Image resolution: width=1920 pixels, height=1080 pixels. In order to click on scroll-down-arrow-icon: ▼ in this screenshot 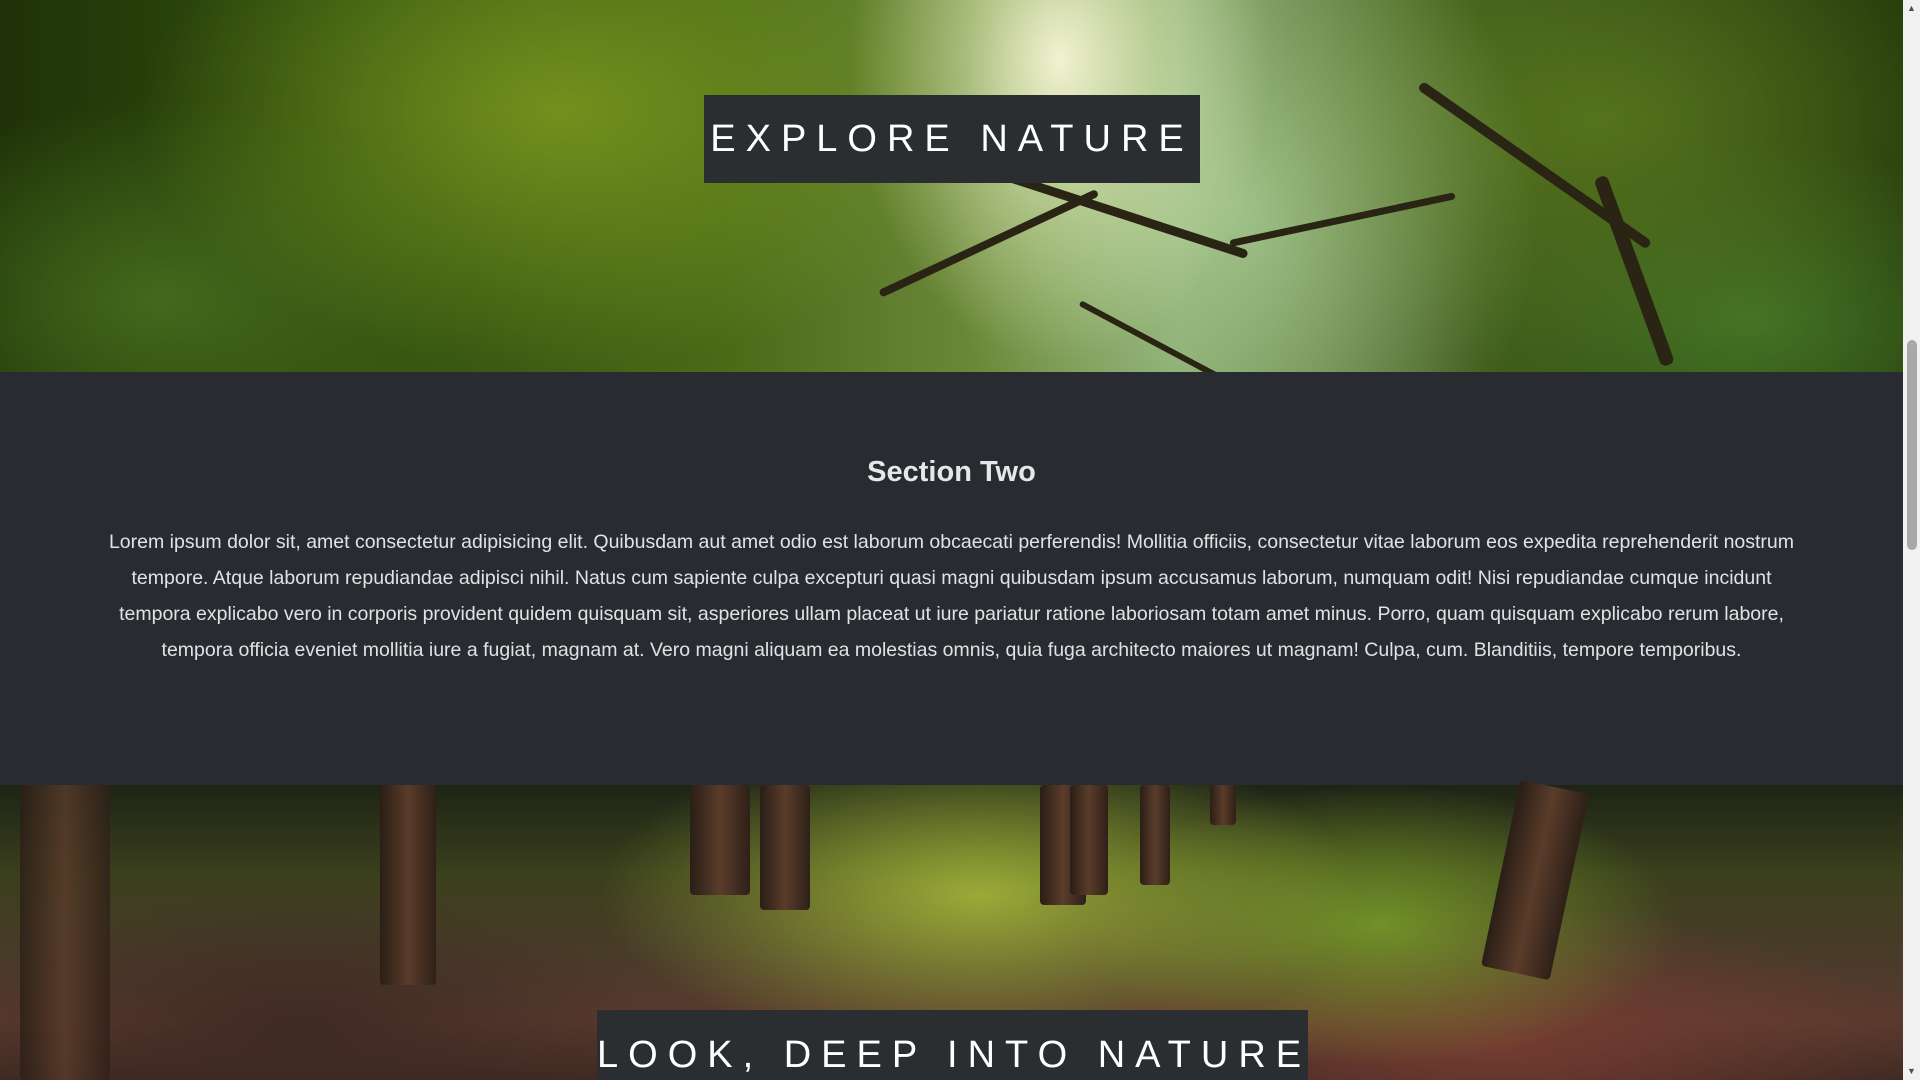, I will do `click(1911, 1071)`.